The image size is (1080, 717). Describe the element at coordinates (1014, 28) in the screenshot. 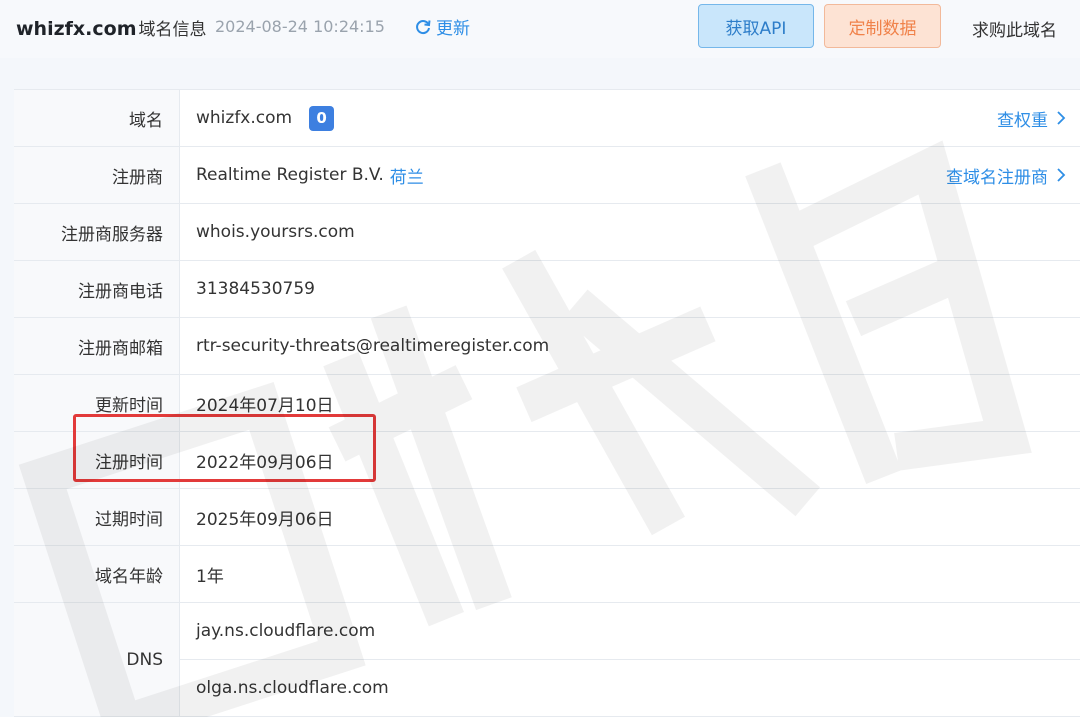

I see `buy-domain-link: 求购此域名` at that location.